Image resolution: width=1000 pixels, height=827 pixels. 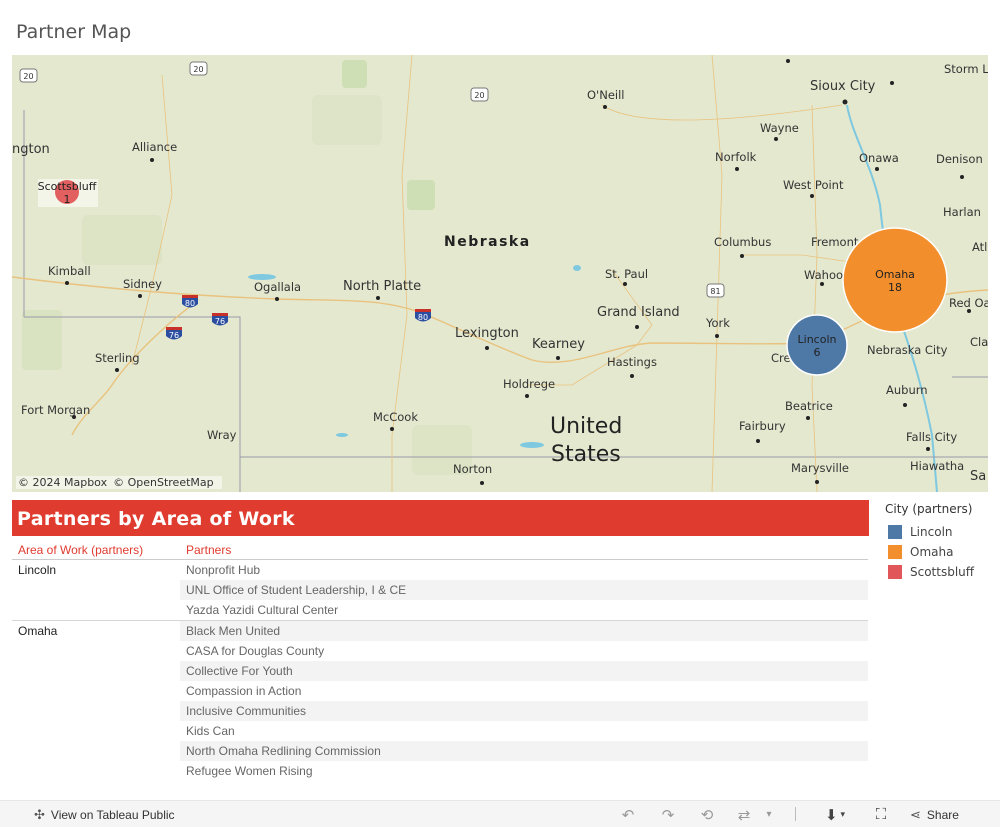 I want to click on country-label-line1: United, so click(x=586, y=426).